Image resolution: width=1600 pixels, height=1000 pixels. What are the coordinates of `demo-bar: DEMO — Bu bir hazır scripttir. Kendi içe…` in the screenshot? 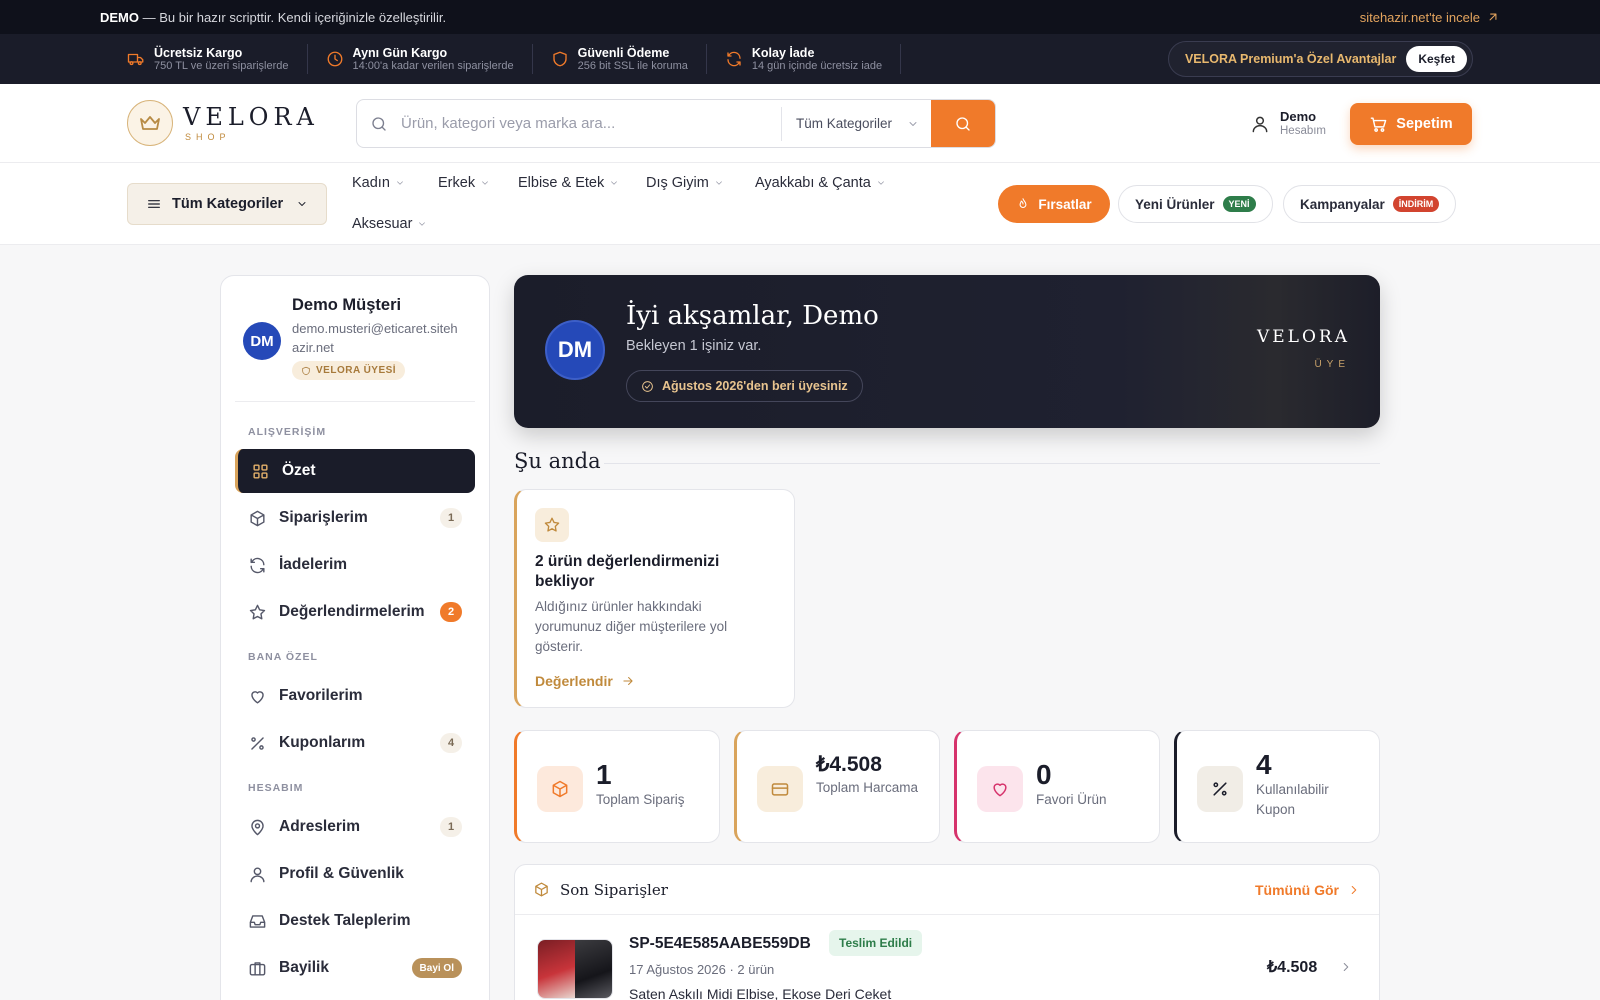 It's located at (800, 17).